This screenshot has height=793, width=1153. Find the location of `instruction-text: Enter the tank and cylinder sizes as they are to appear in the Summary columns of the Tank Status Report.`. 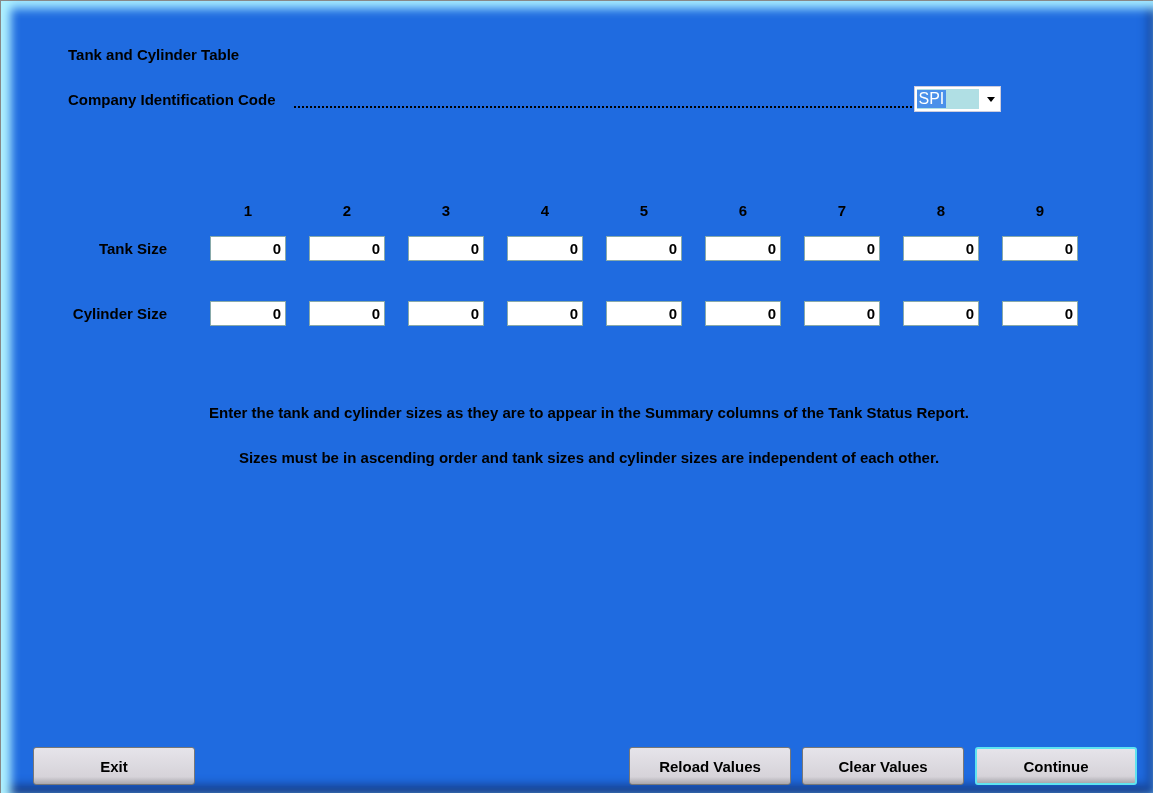

instruction-text: Enter the tank and cylinder sizes as they are to appear in the Summary columns of the Tank Status Report. is located at coordinates (589, 412).